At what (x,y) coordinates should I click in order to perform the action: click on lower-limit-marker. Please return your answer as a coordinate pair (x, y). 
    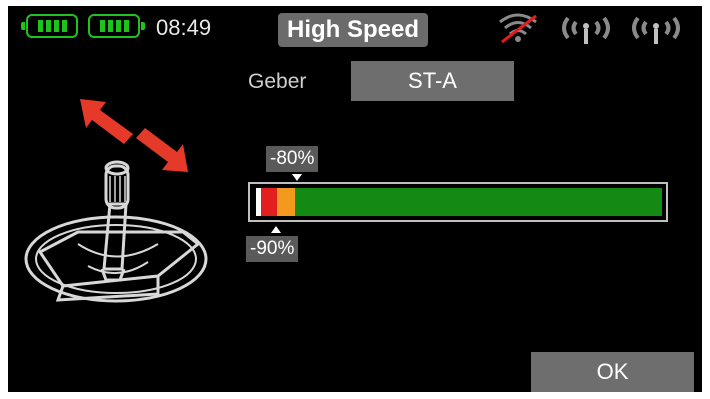
    Looking at the image, I should click on (276, 229).